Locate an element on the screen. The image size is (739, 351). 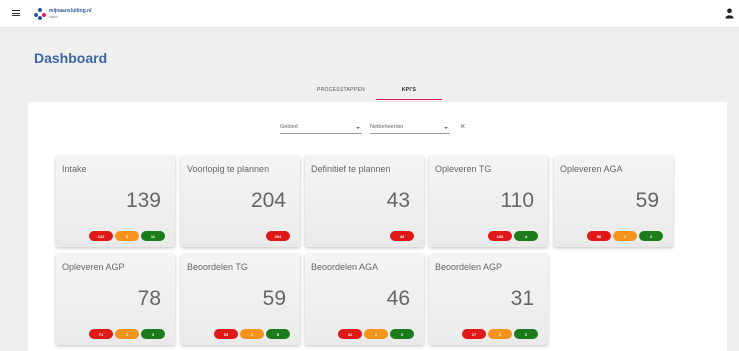
status-badge-red: 74 is located at coordinates (101, 334).